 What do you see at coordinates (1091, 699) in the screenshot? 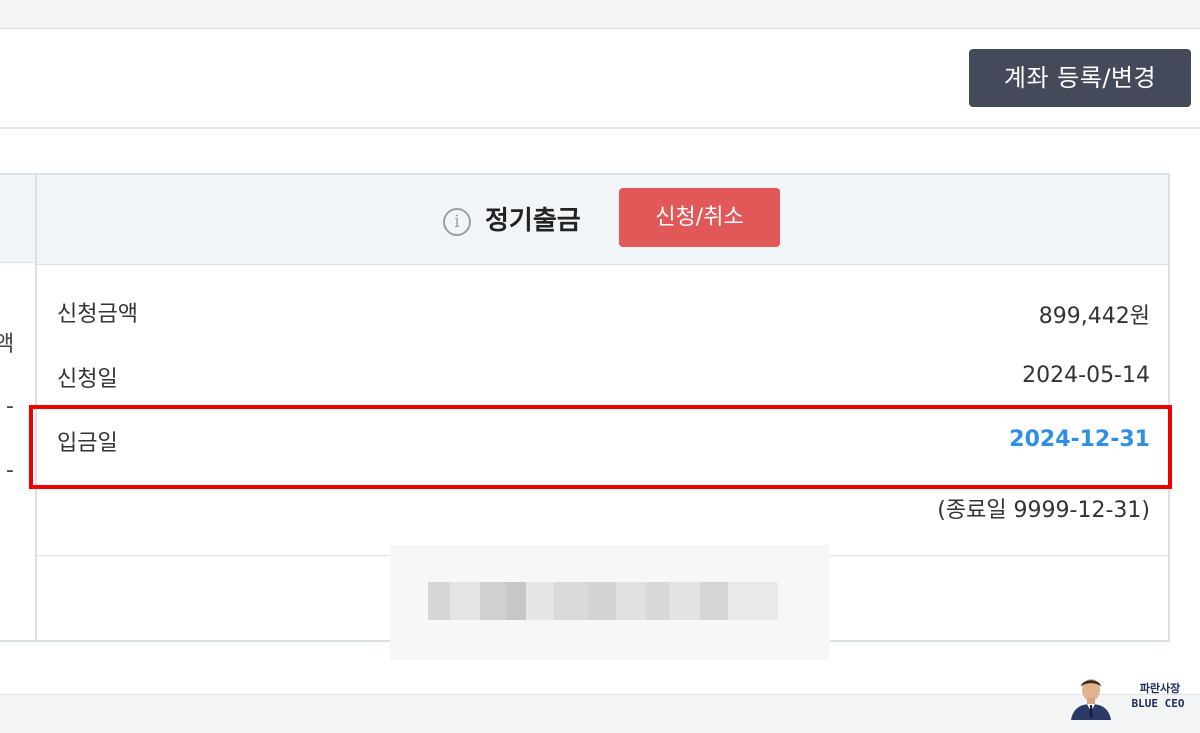
I see `ceo-avatar-icon` at bounding box center [1091, 699].